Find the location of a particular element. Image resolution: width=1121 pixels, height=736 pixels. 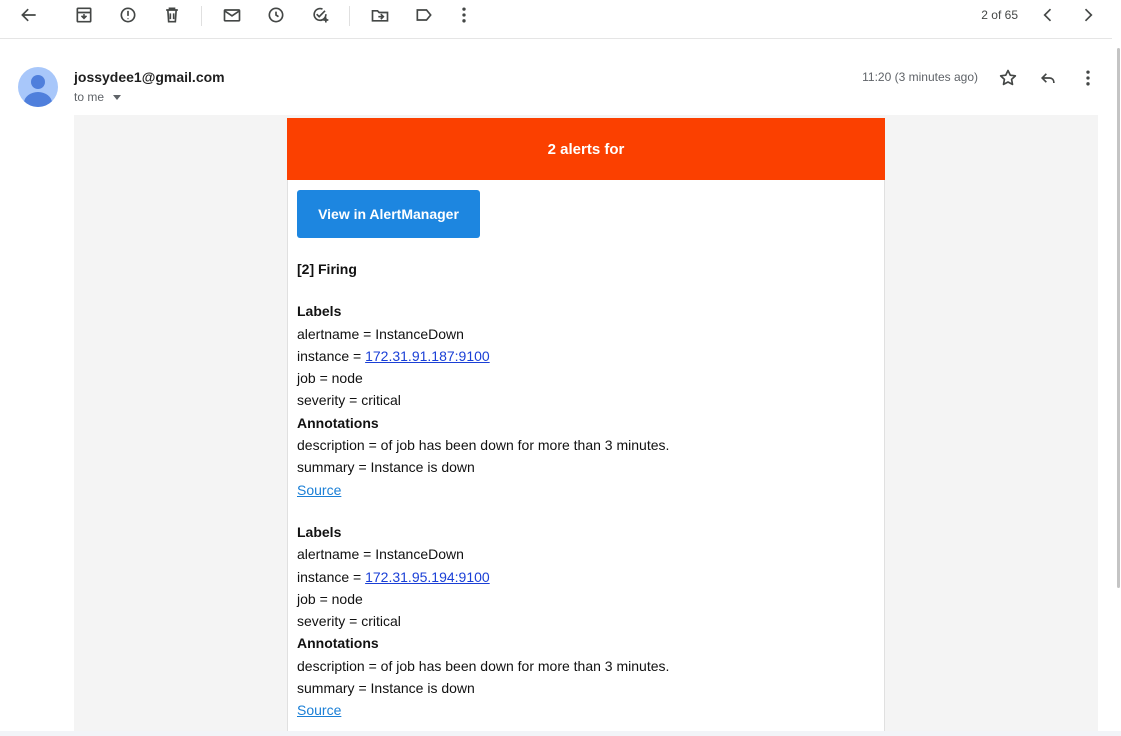

trash-icon is located at coordinates (172, 15).